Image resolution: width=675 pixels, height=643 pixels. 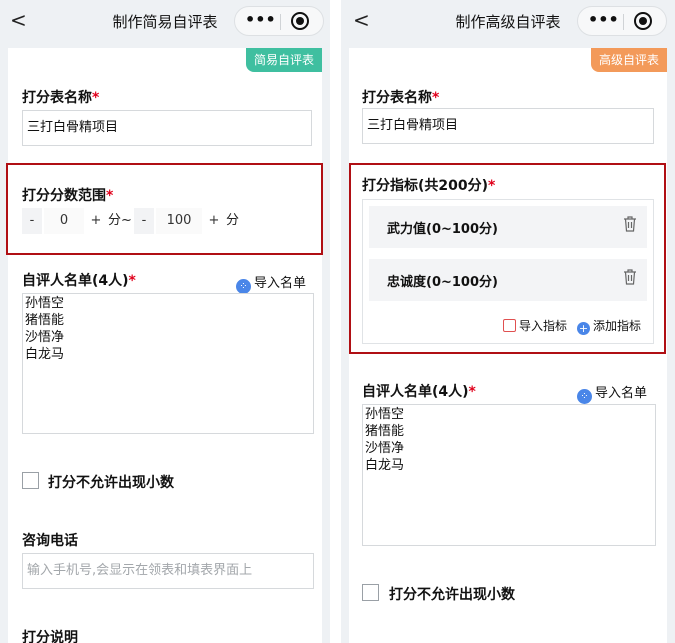 I want to click on form-type-badge: 简易自评表, so click(x=283, y=60).